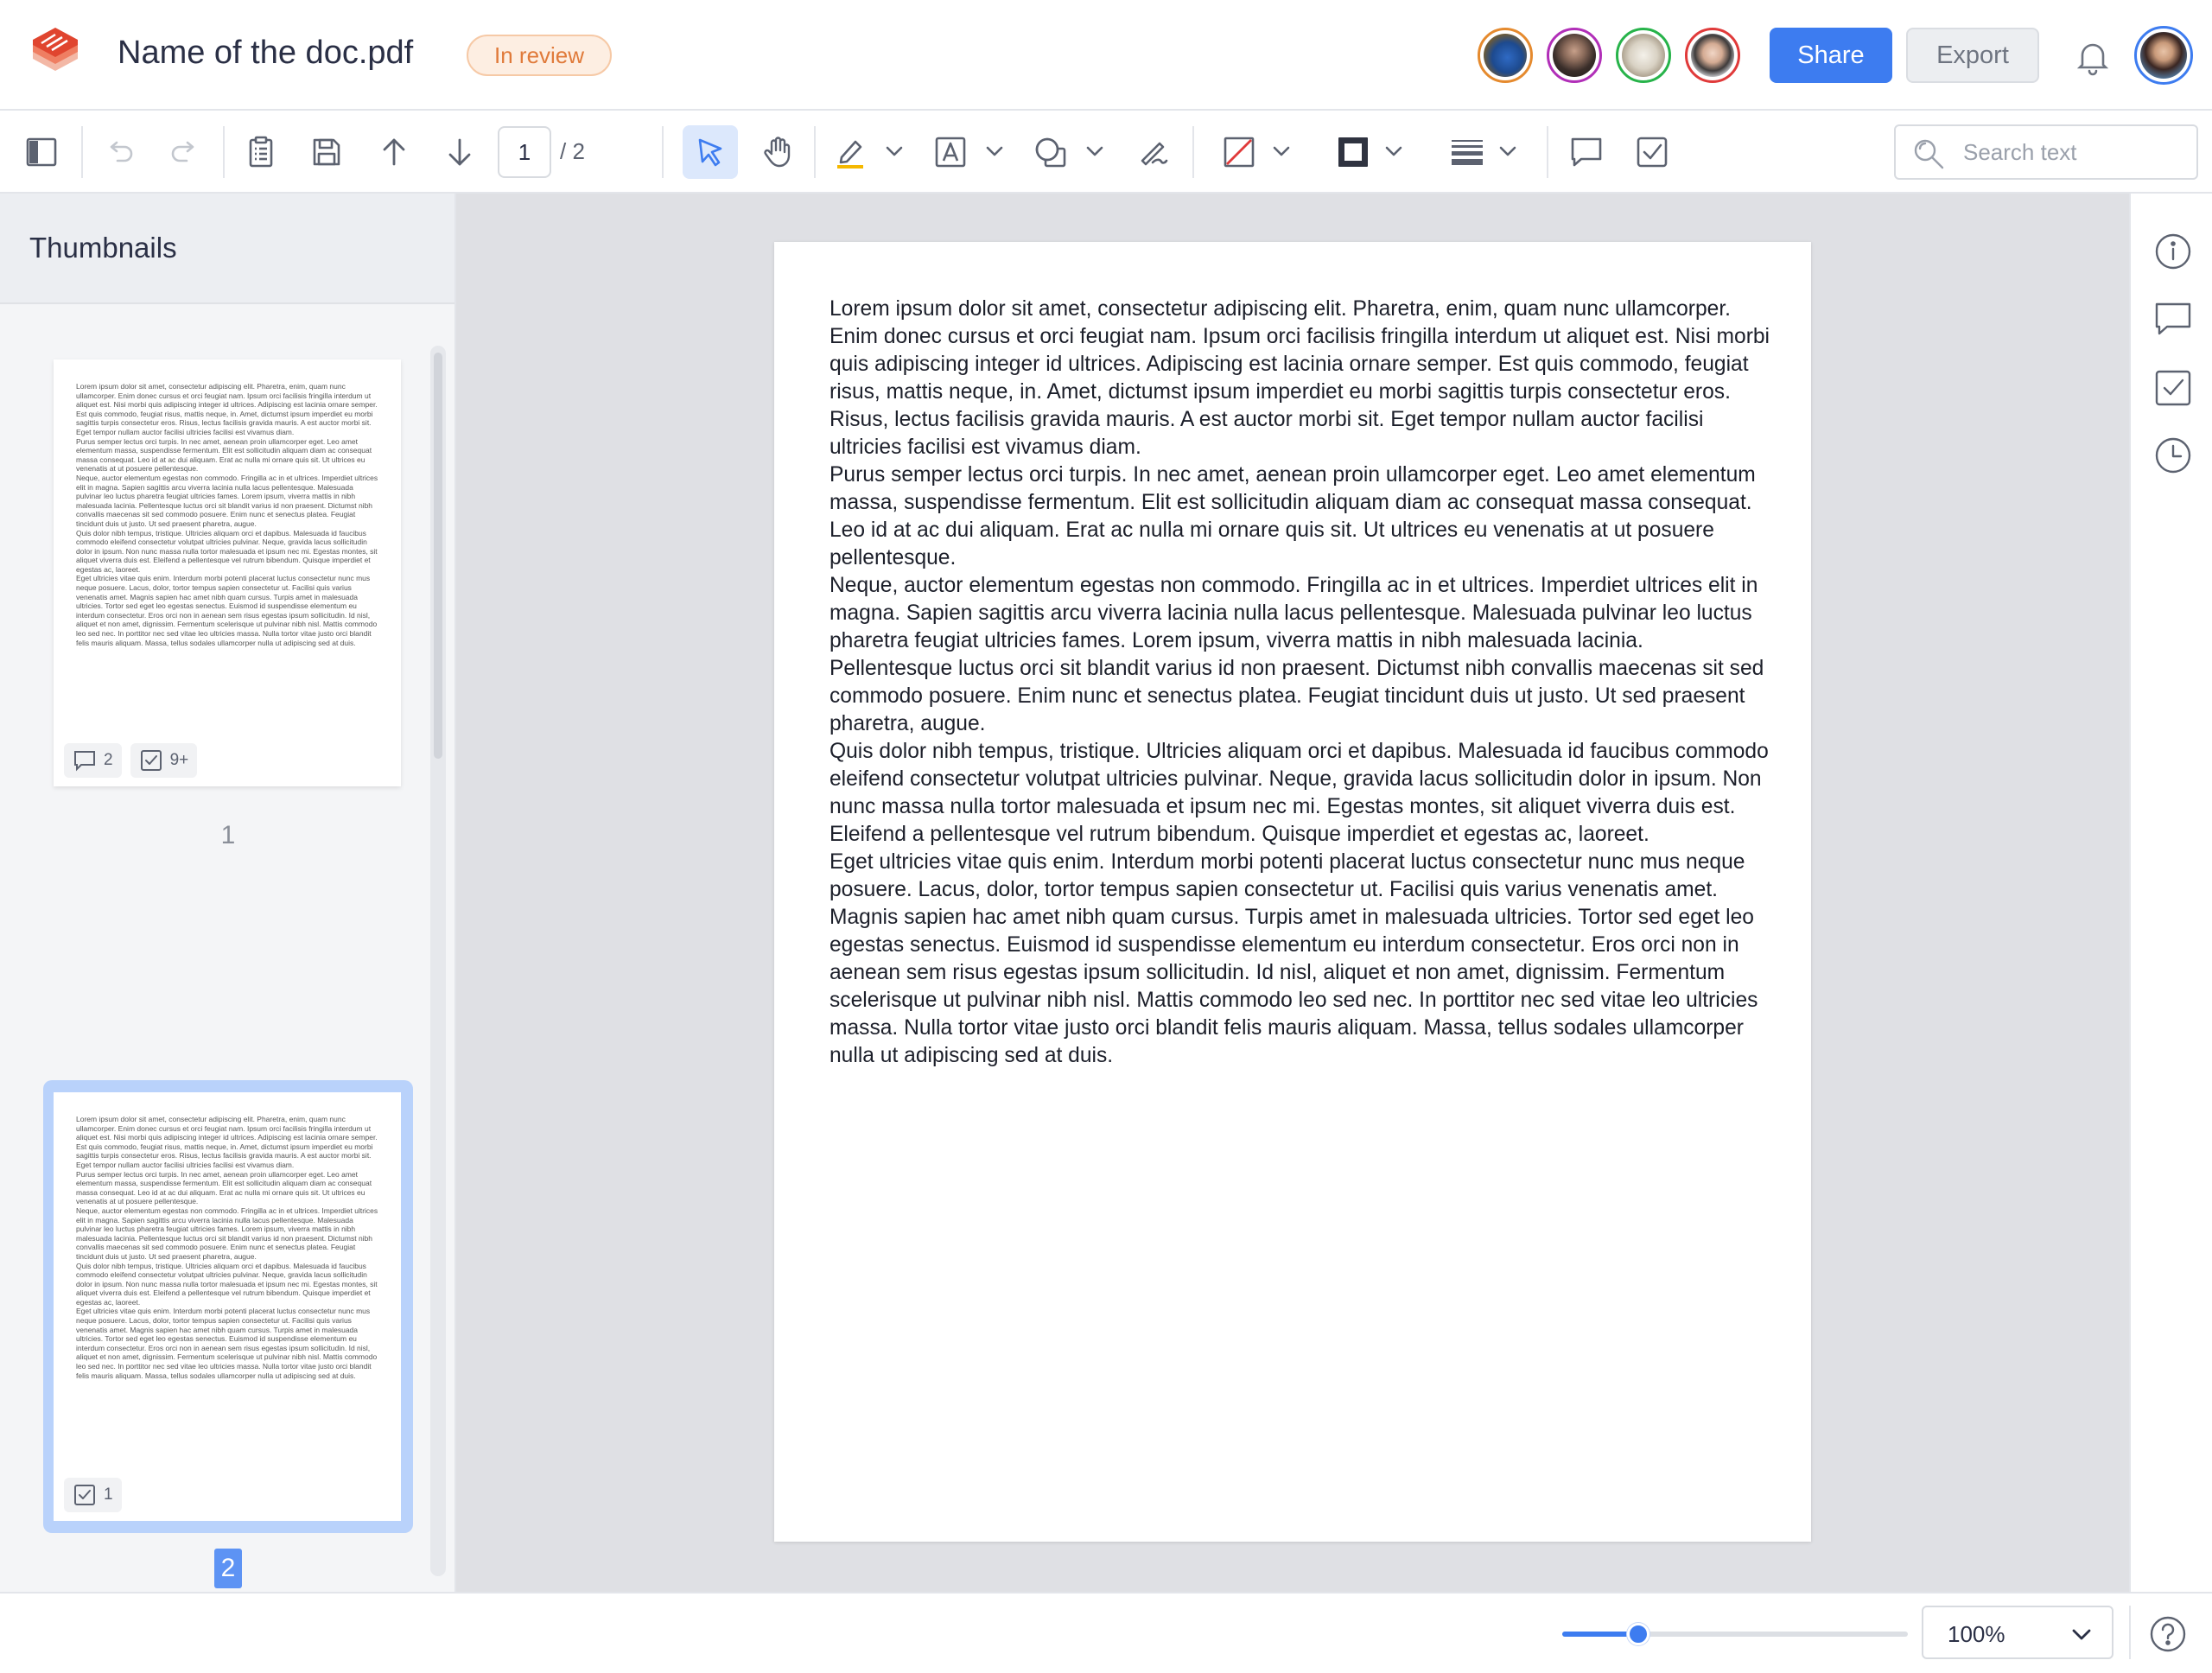 This screenshot has height=1673, width=2212. What do you see at coordinates (777, 152) in the screenshot?
I see `pan-tool-icon` at bounding box center [777, 152].